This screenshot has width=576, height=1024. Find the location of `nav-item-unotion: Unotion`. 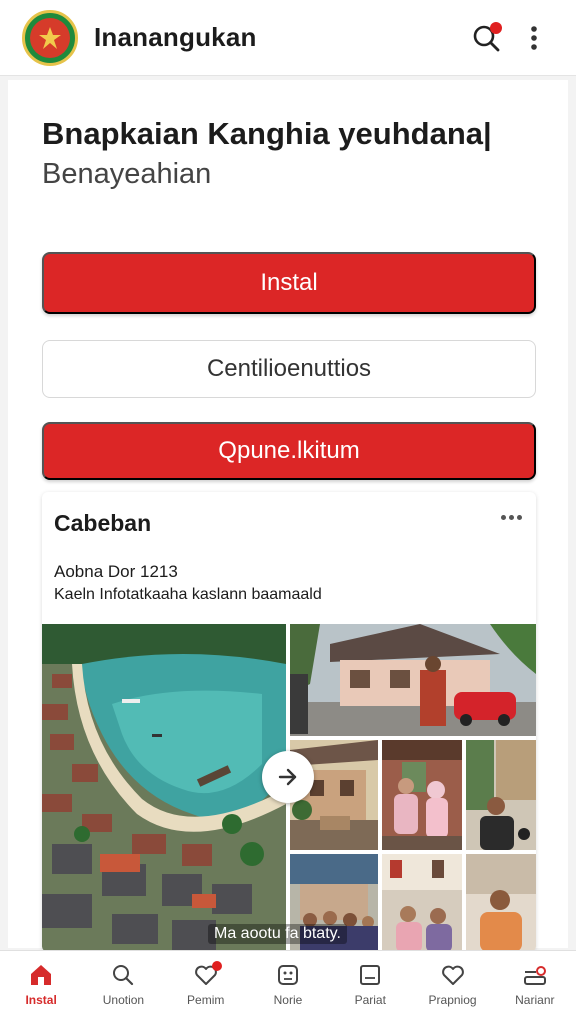

nav-item-unotion: Unotion is located at coordinates (123, 987).